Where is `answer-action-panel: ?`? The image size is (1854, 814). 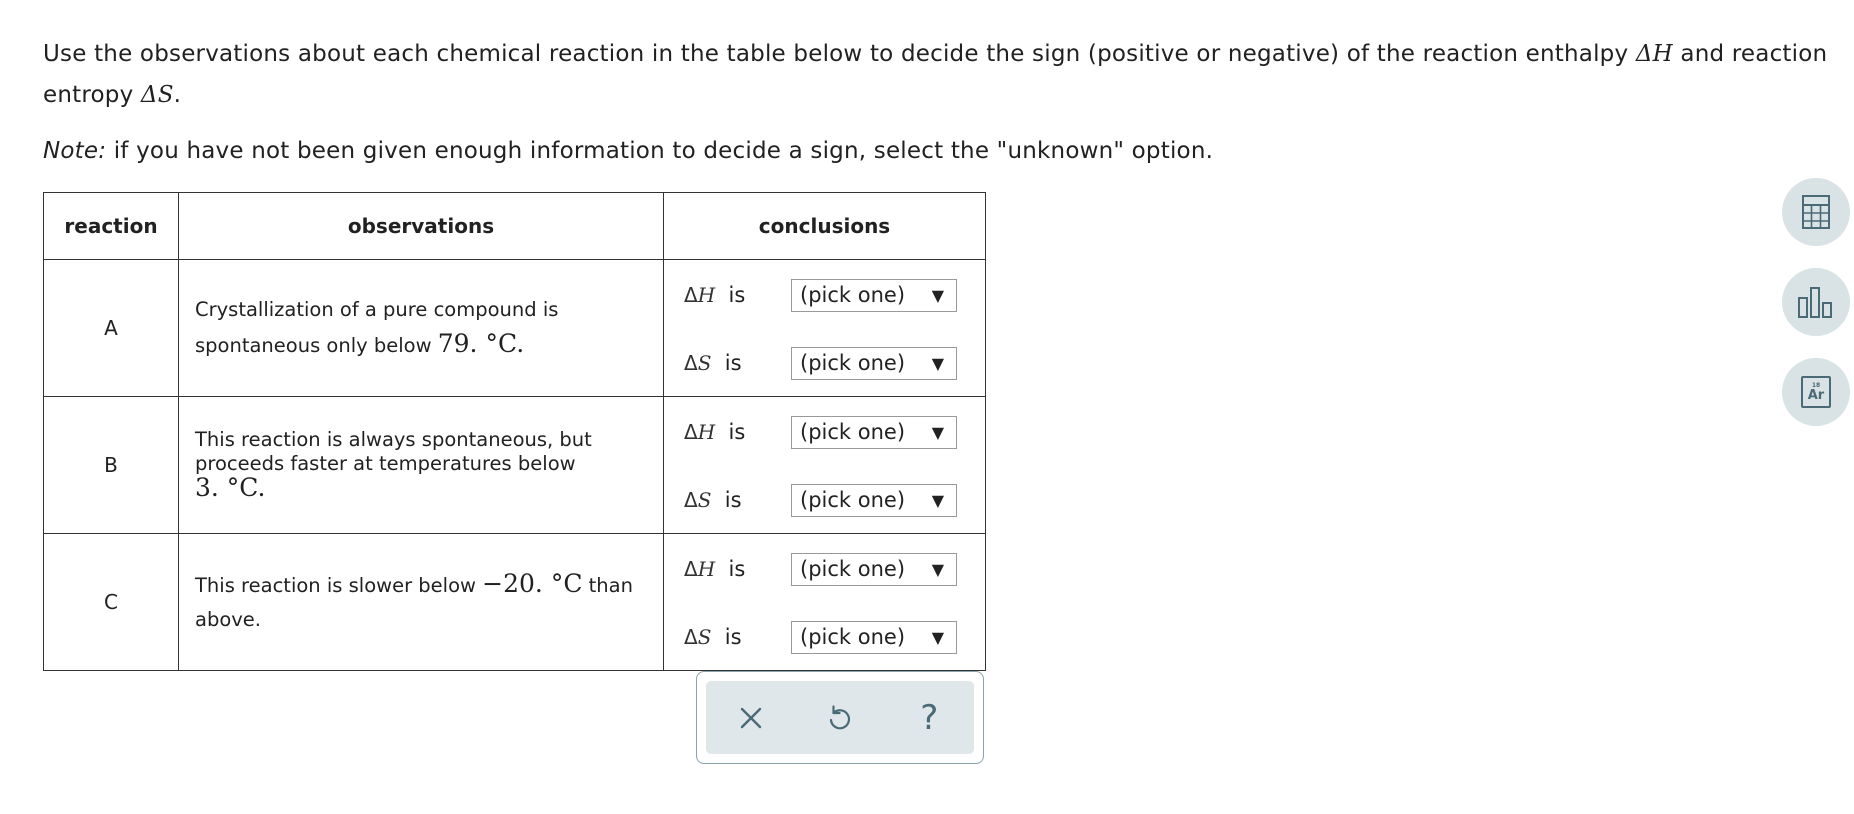 answer-action-panel: ? is located at coordinates (840, 717).